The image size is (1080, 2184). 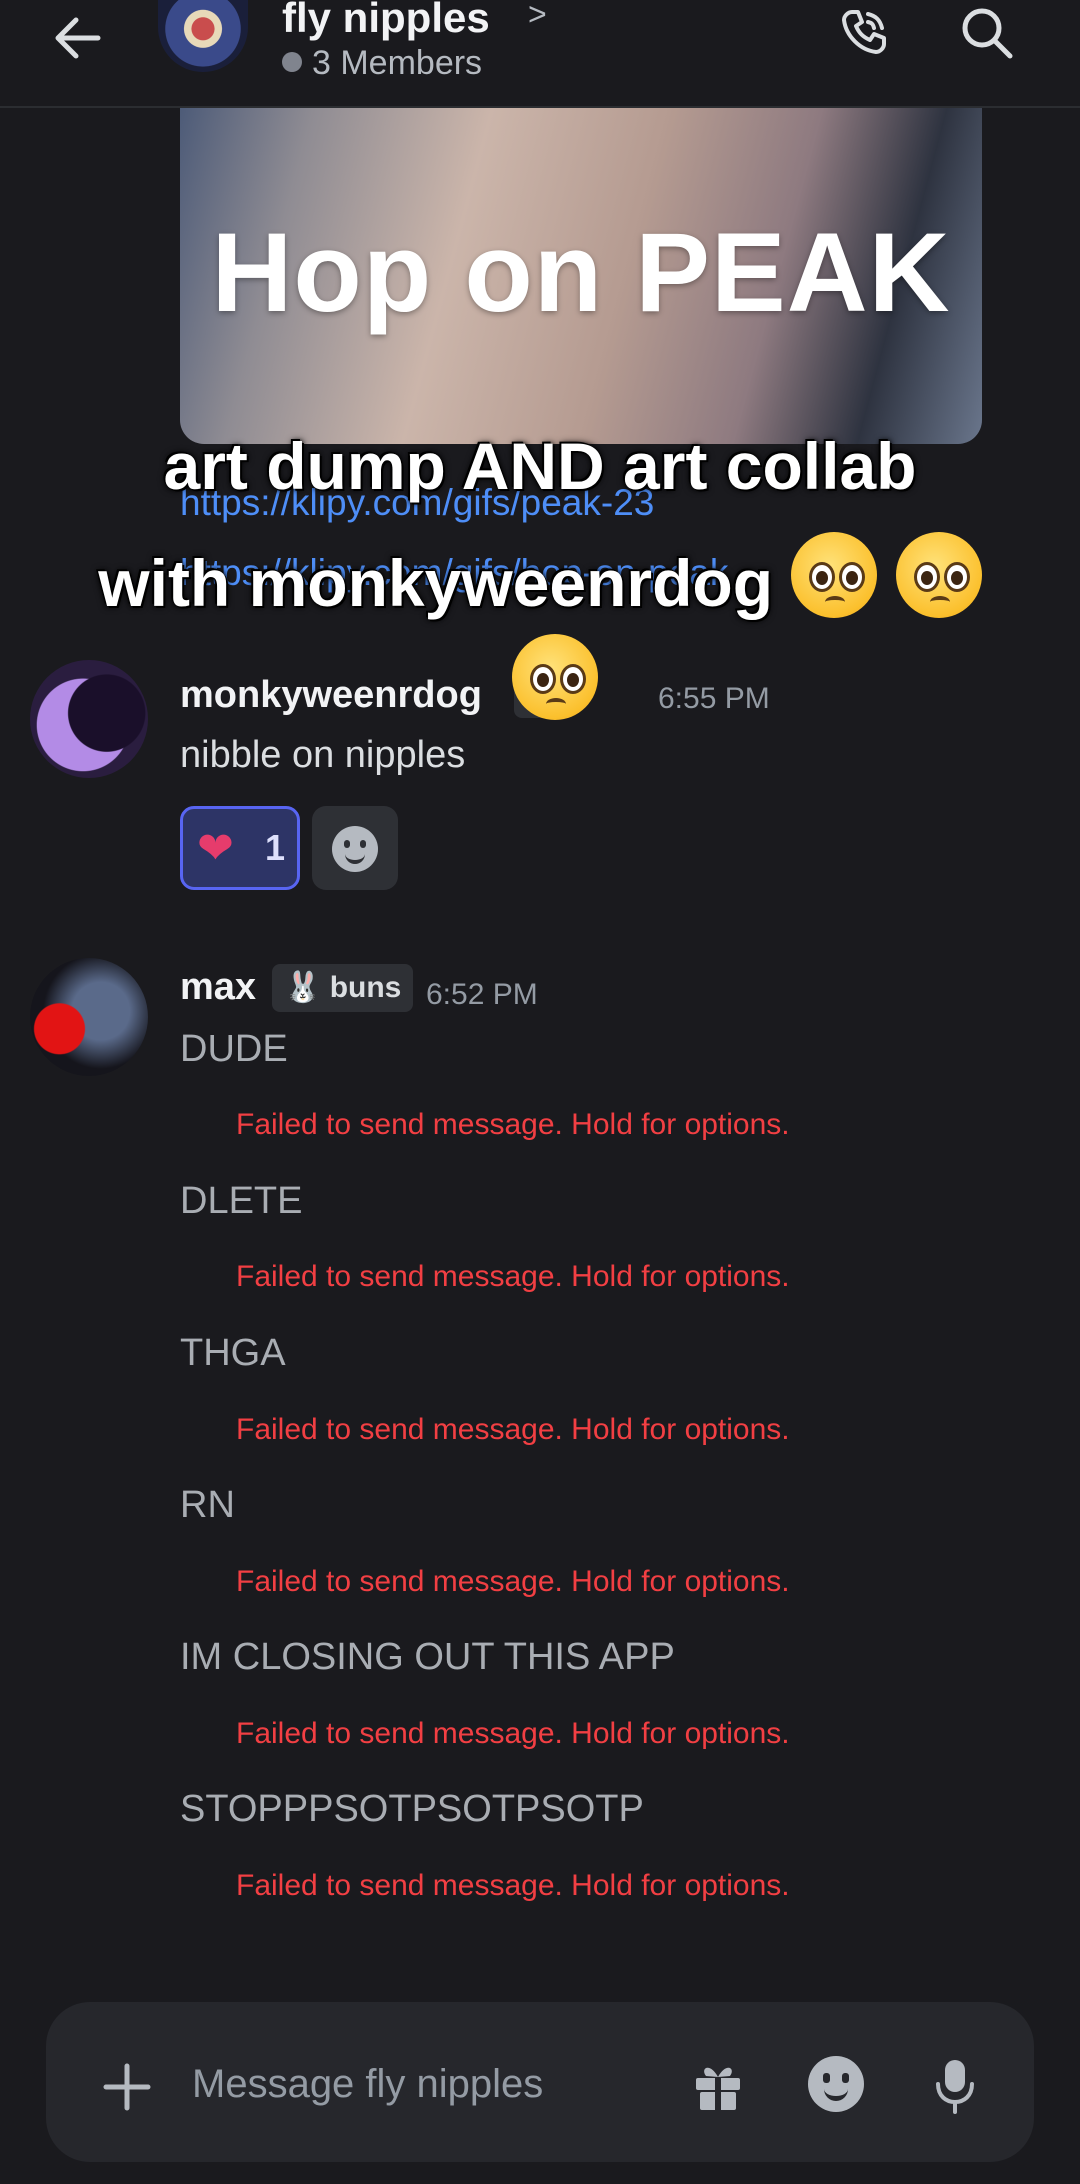 What do you see at coordinates (714, 698) in the screenshot?
I see `message-timestamp: 6:55 PM` at bounding box center [714, 698].